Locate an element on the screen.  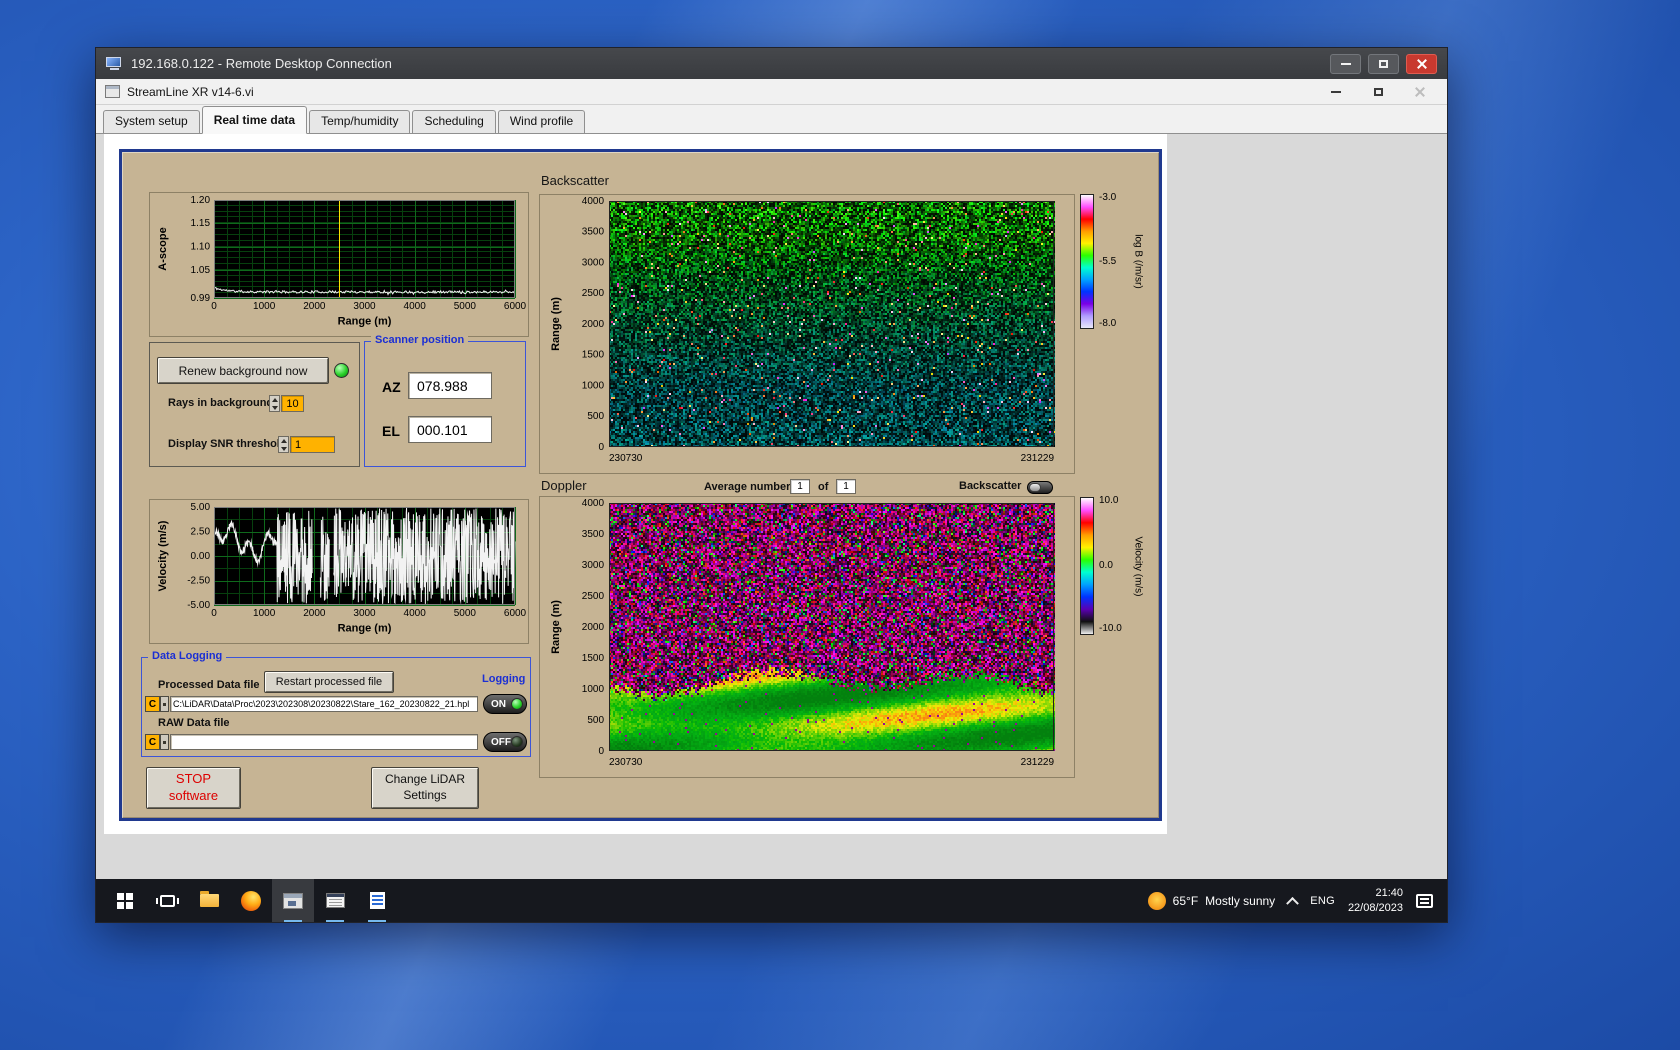
tab-temp-humidity: Temp/humidity is located at coordinates (360, 121).